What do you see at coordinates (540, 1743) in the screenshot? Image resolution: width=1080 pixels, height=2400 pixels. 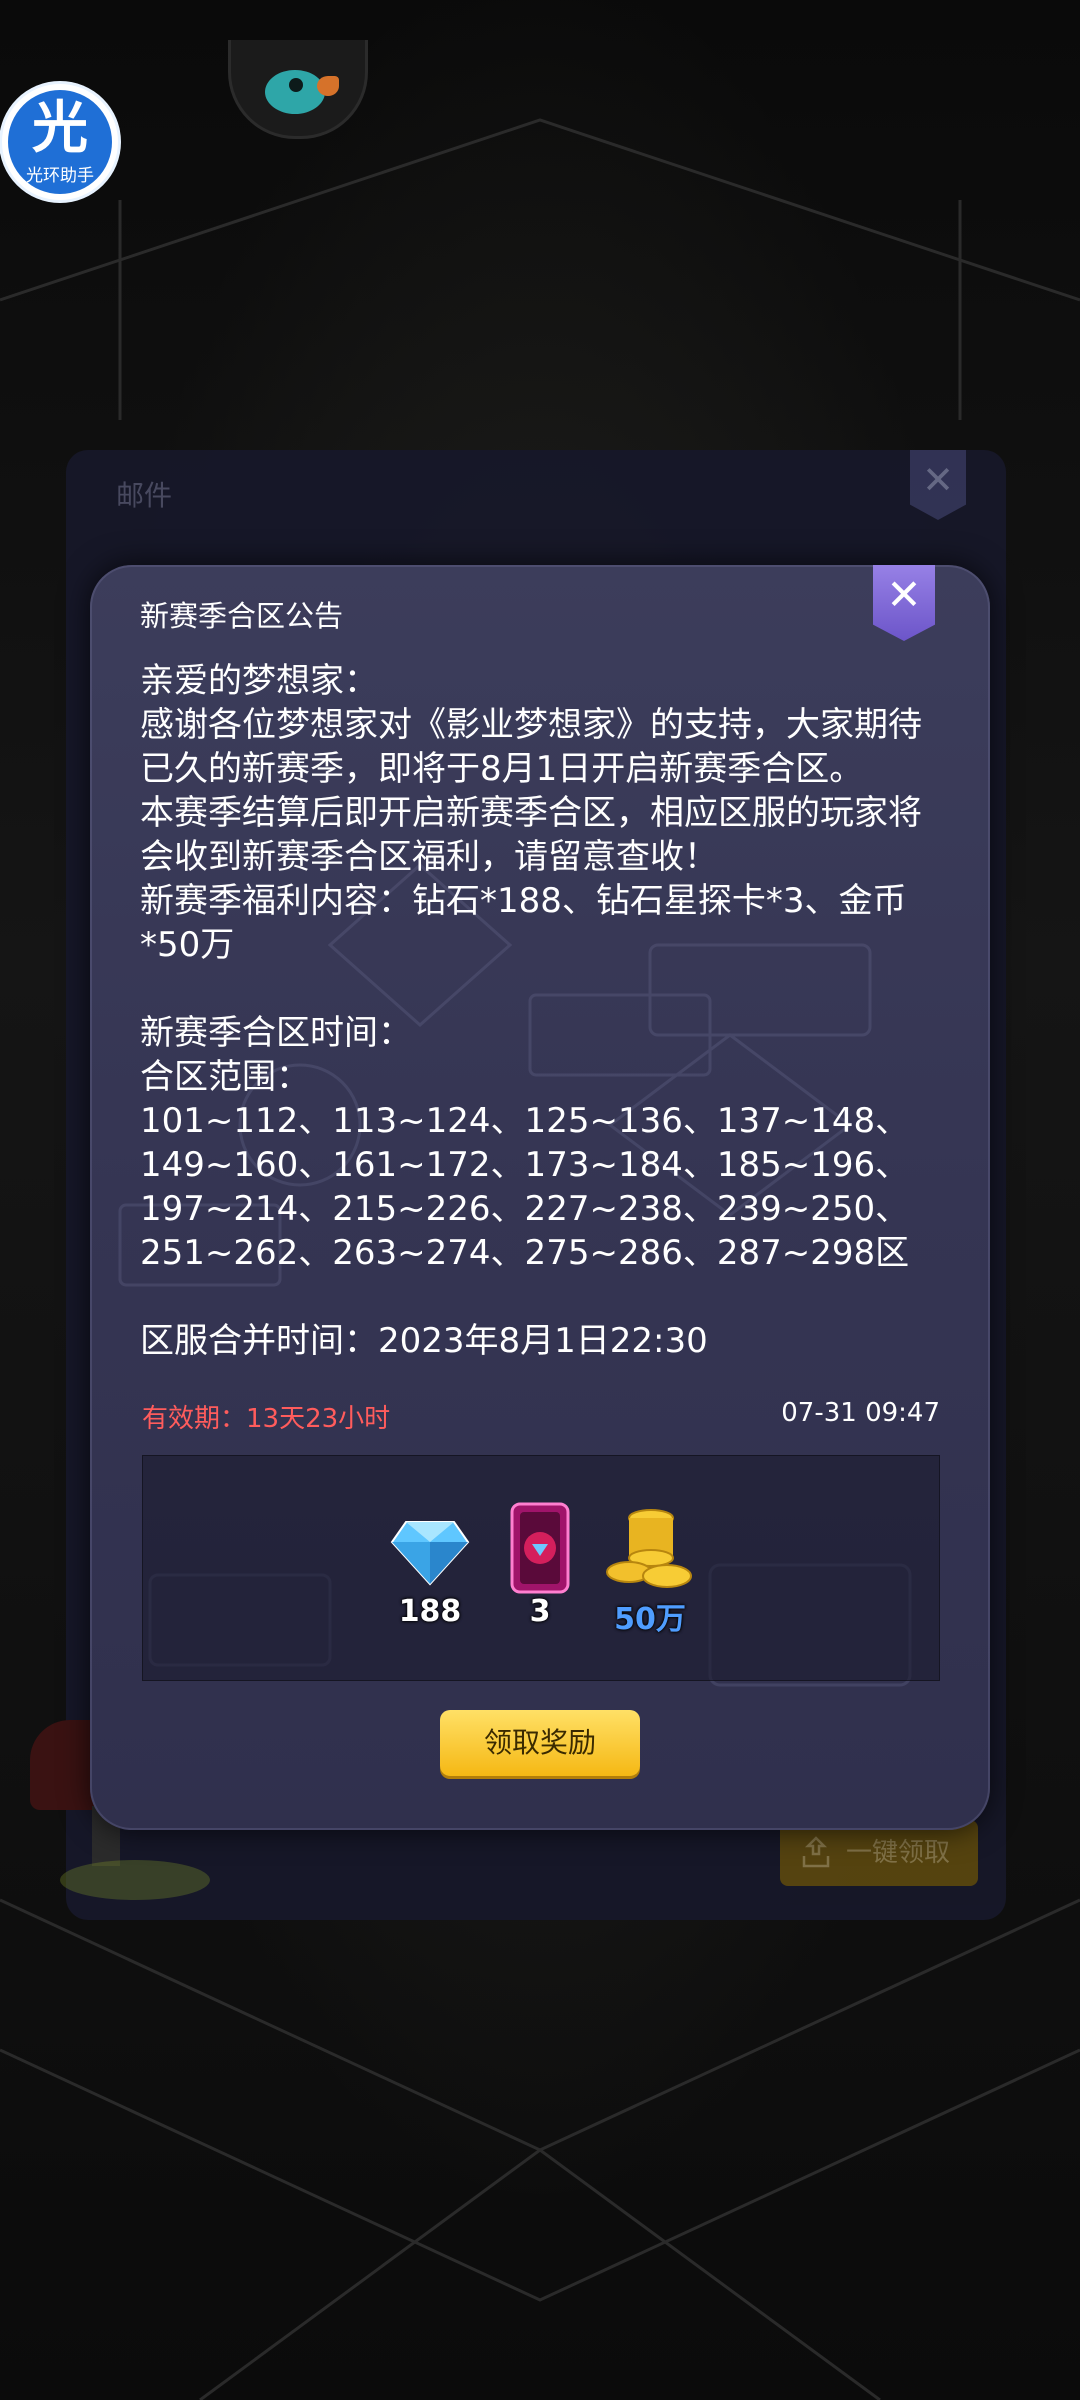 I see `claim-reward-button: 领取奖励` at bounding box center [540, 1743].